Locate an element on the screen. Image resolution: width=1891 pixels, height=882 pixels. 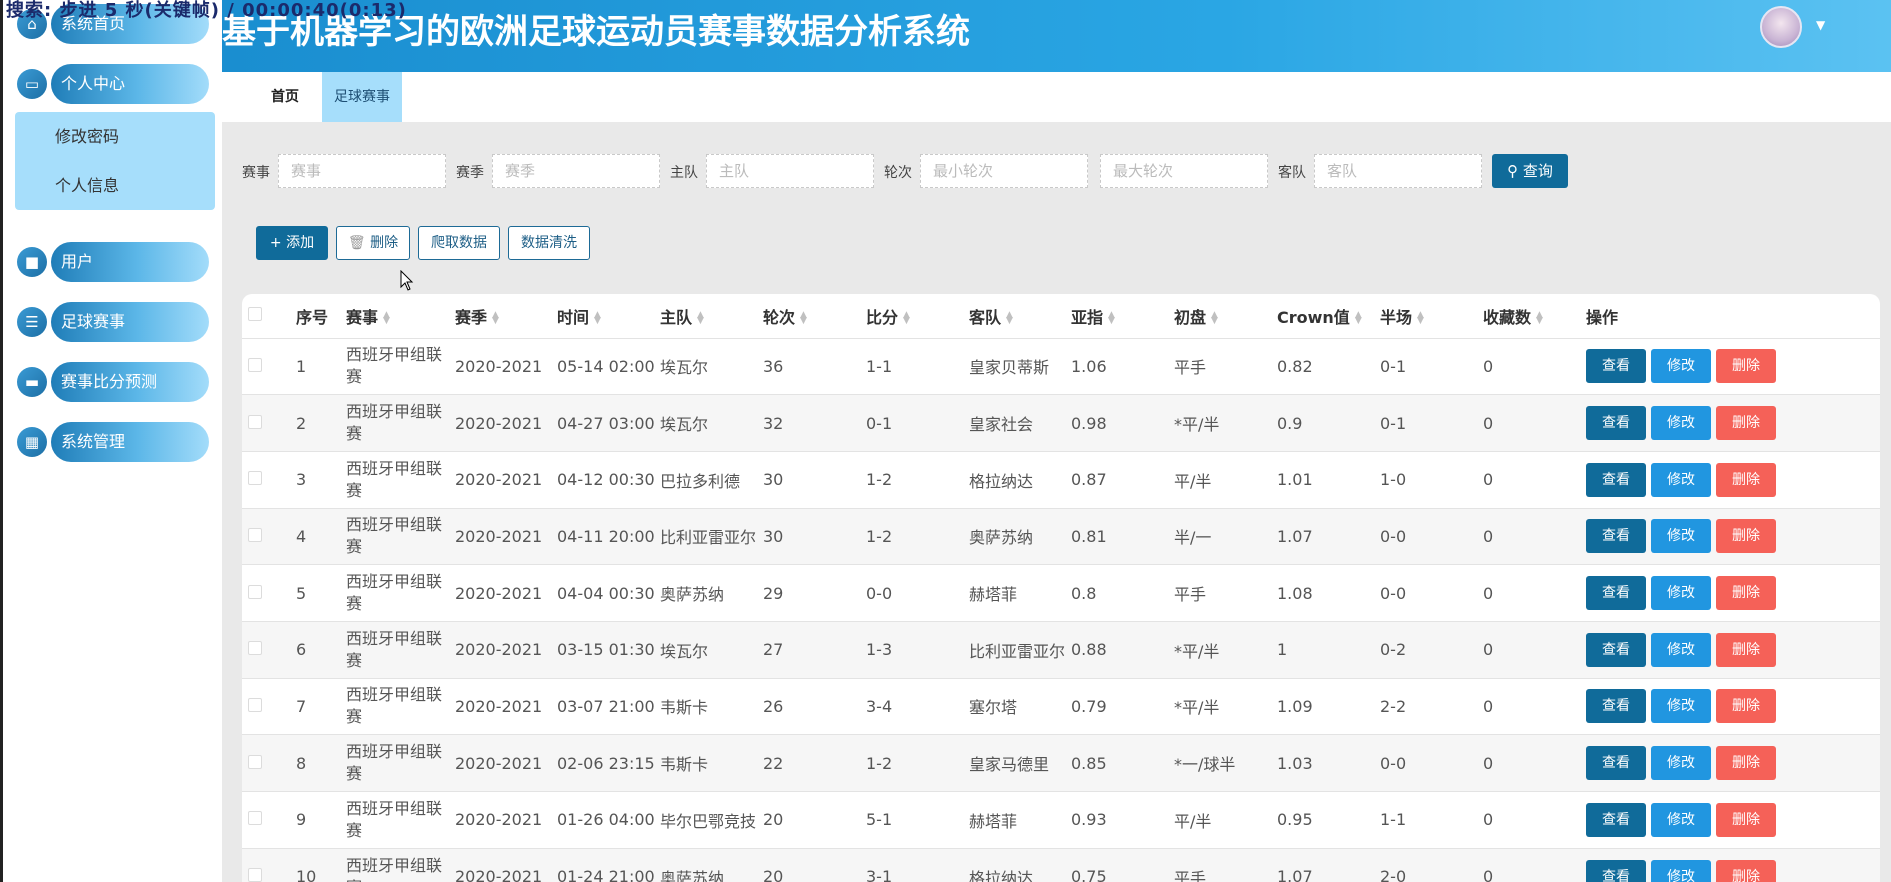
sidebar-item-label: 系统管理 is located at coordinates (130, 442).